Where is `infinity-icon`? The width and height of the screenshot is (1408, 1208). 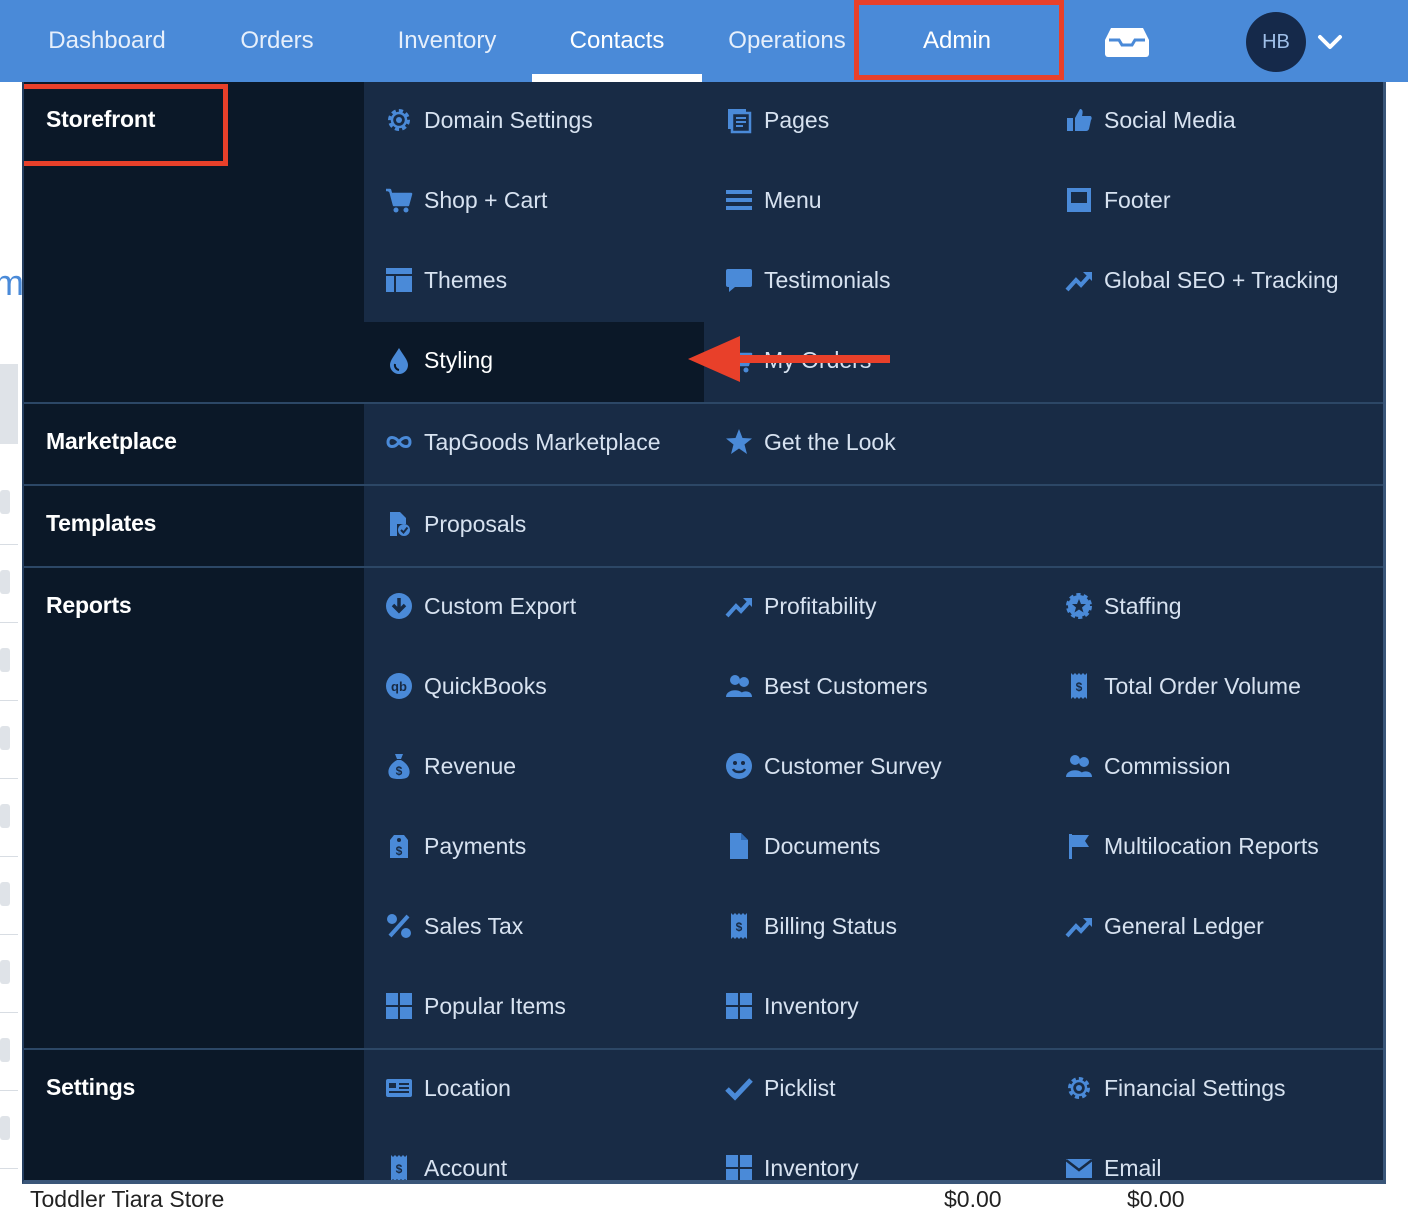
infinity-icon is located at coordinates (399, 442).